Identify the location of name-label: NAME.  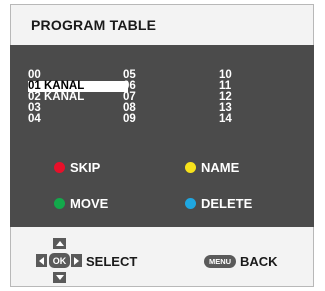
(220, 167).